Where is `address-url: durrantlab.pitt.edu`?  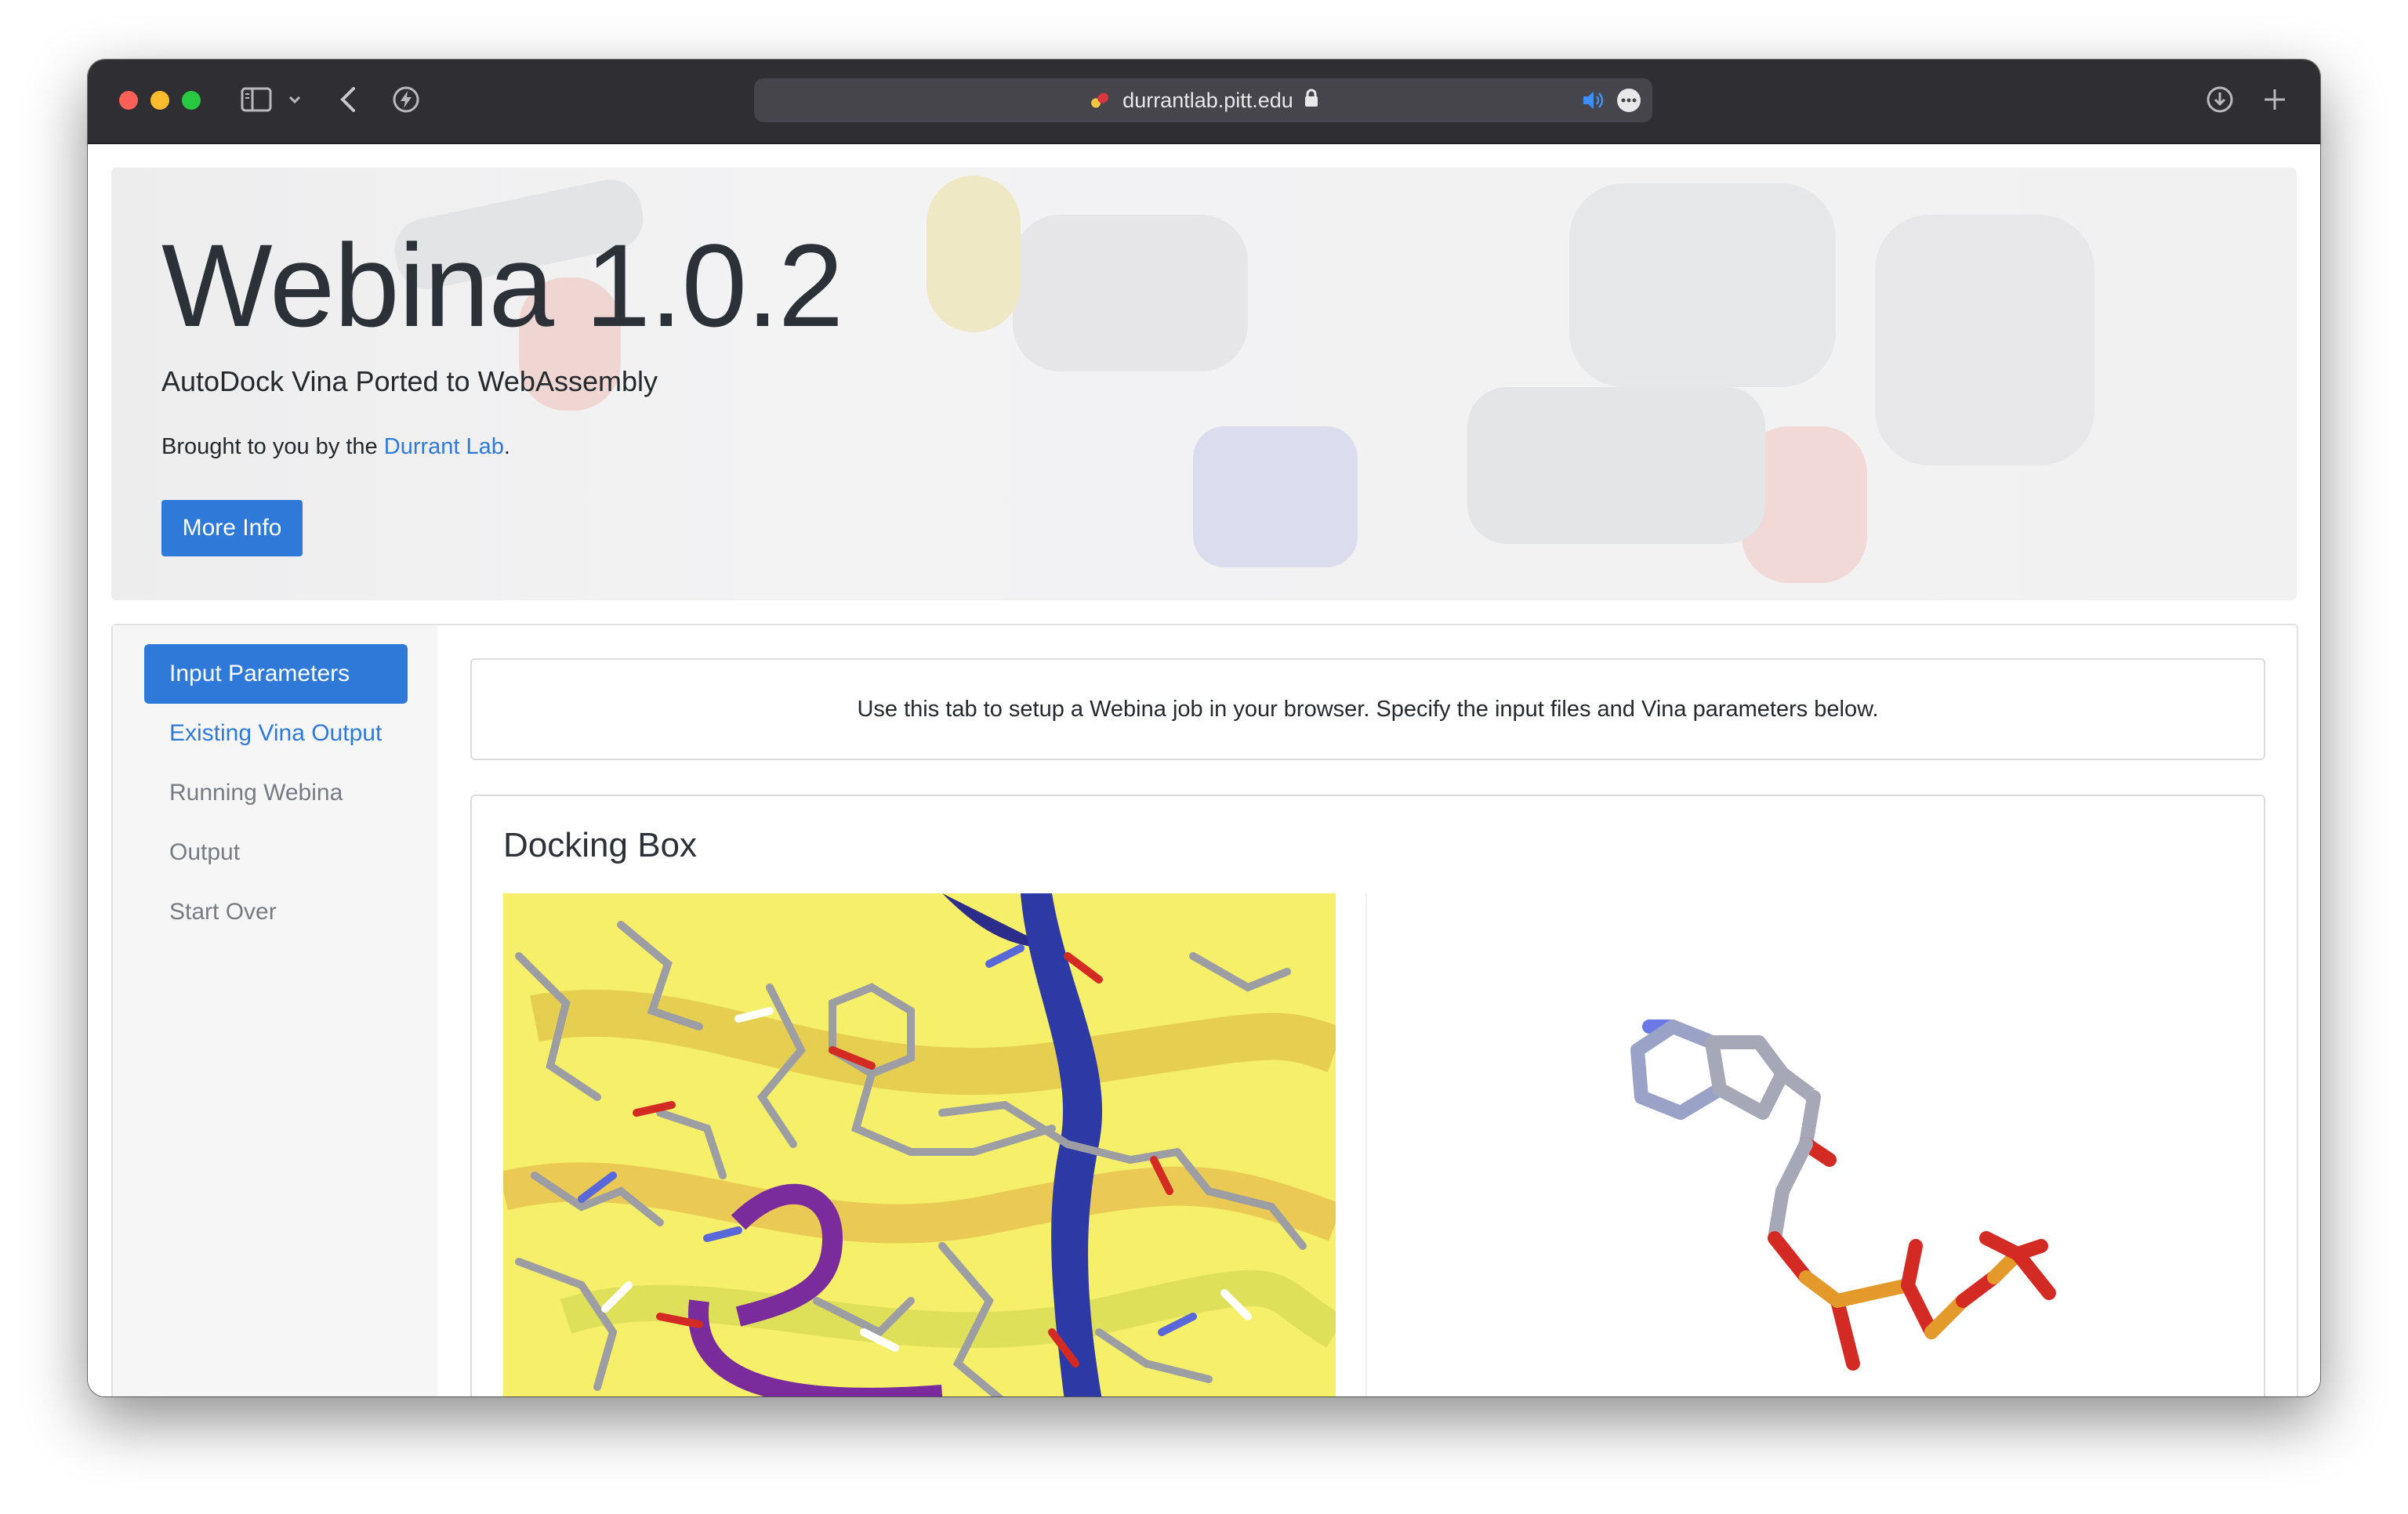
address-url: durrantlab.pitt.edu is located at coordinates (1207, 100).